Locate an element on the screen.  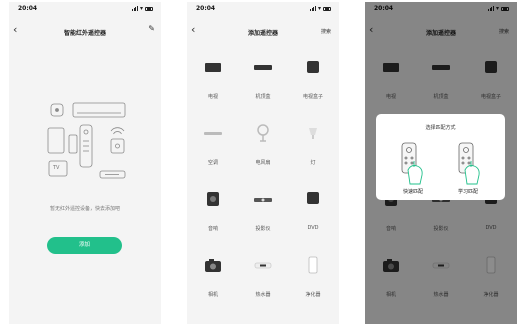
device-tv-box: 电视盒子 is located at coordinates (313, 78).